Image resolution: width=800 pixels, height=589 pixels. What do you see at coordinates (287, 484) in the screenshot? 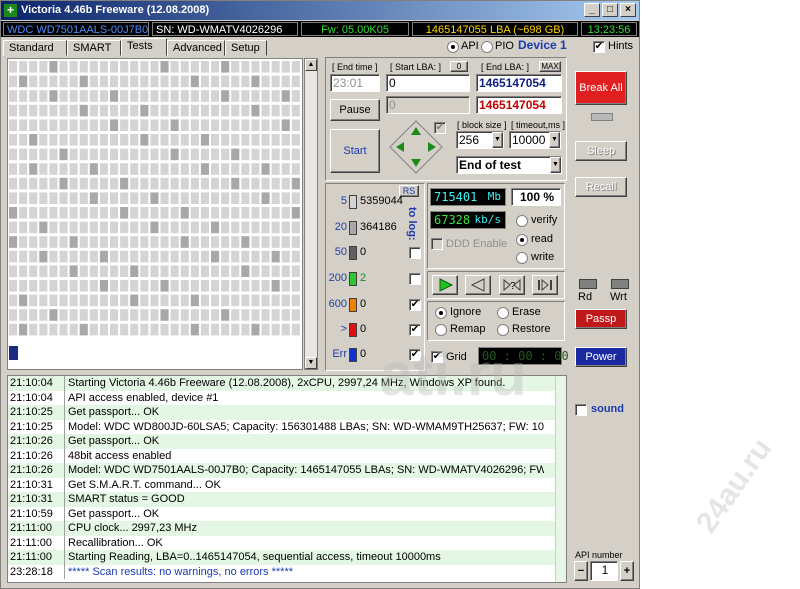
I see `log-entry: 21:10:31 Get S.M.A.R.T. command... OK` at bounding box center [287, 484].